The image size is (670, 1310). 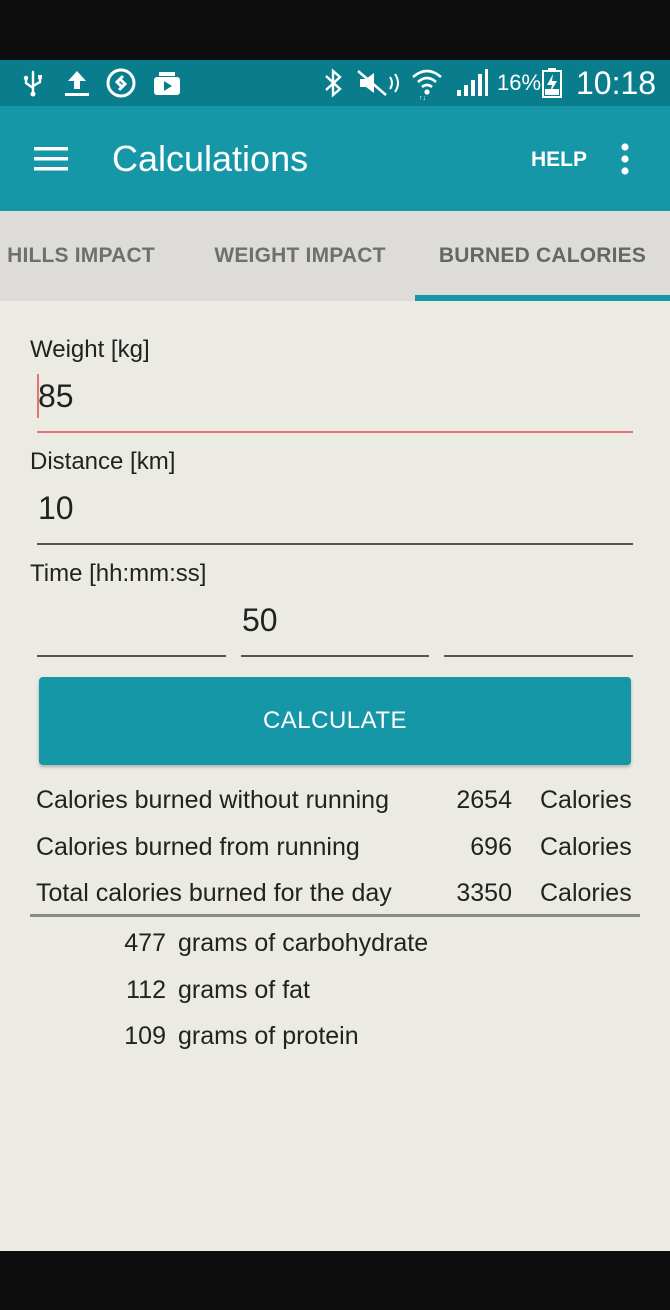 What do you see at coordinates (118, 573) in the screenshot?
I see `time-label: Time [hh:mm:ss]` at bounding box center [118, 573].